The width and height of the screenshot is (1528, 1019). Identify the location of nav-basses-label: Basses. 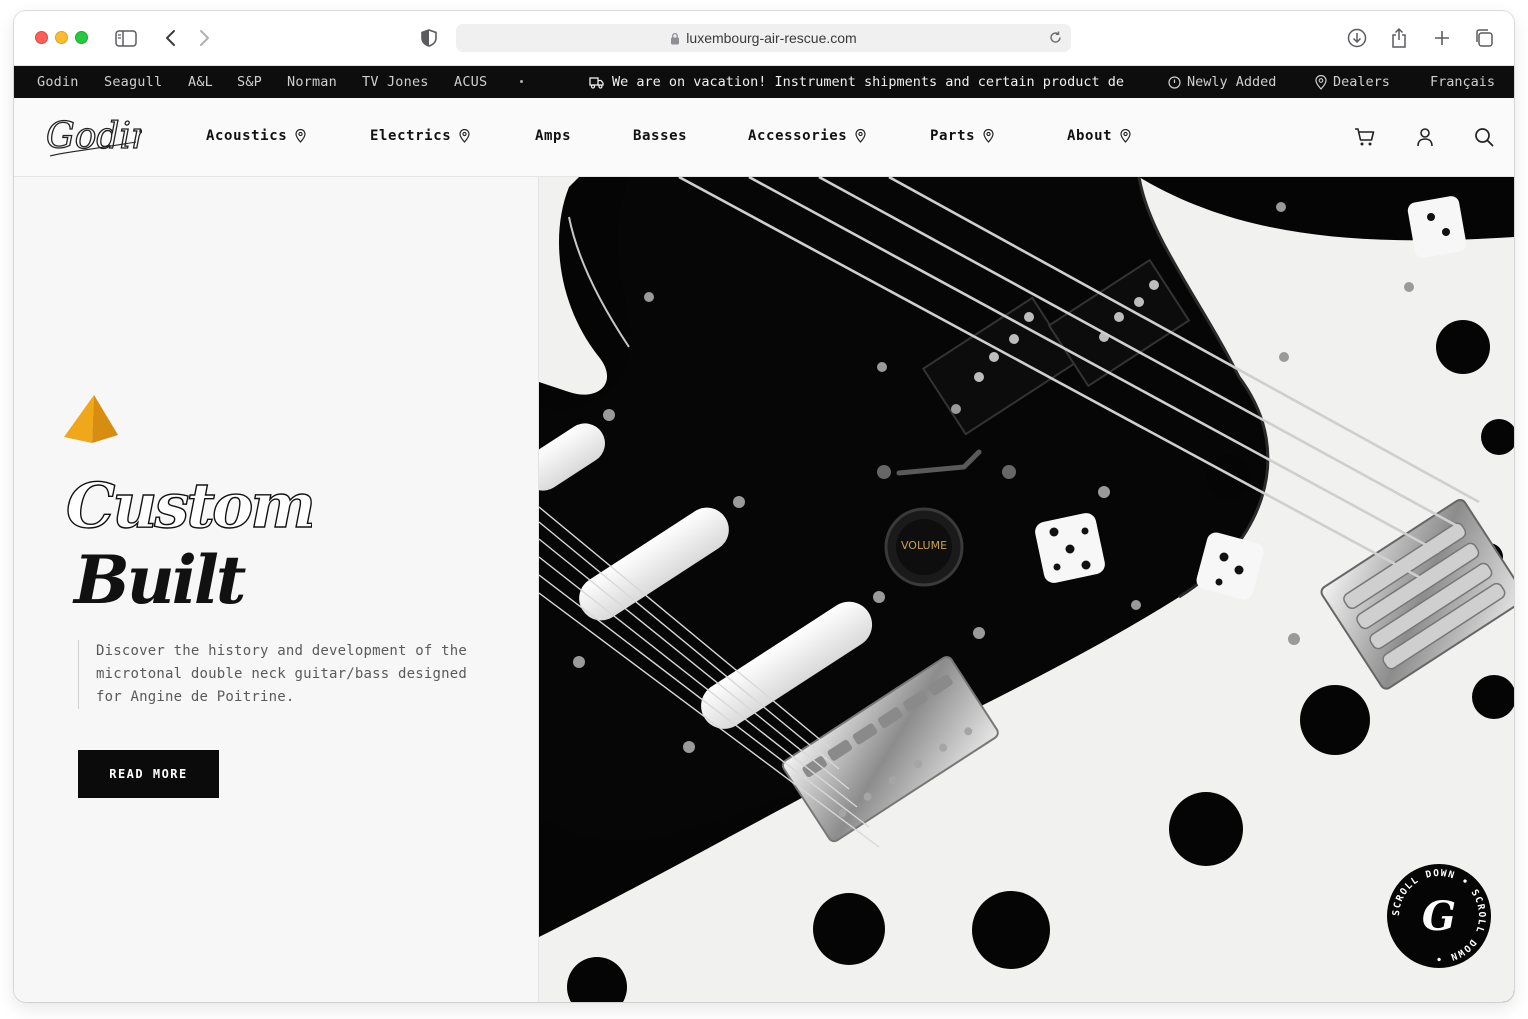
(660, 136).